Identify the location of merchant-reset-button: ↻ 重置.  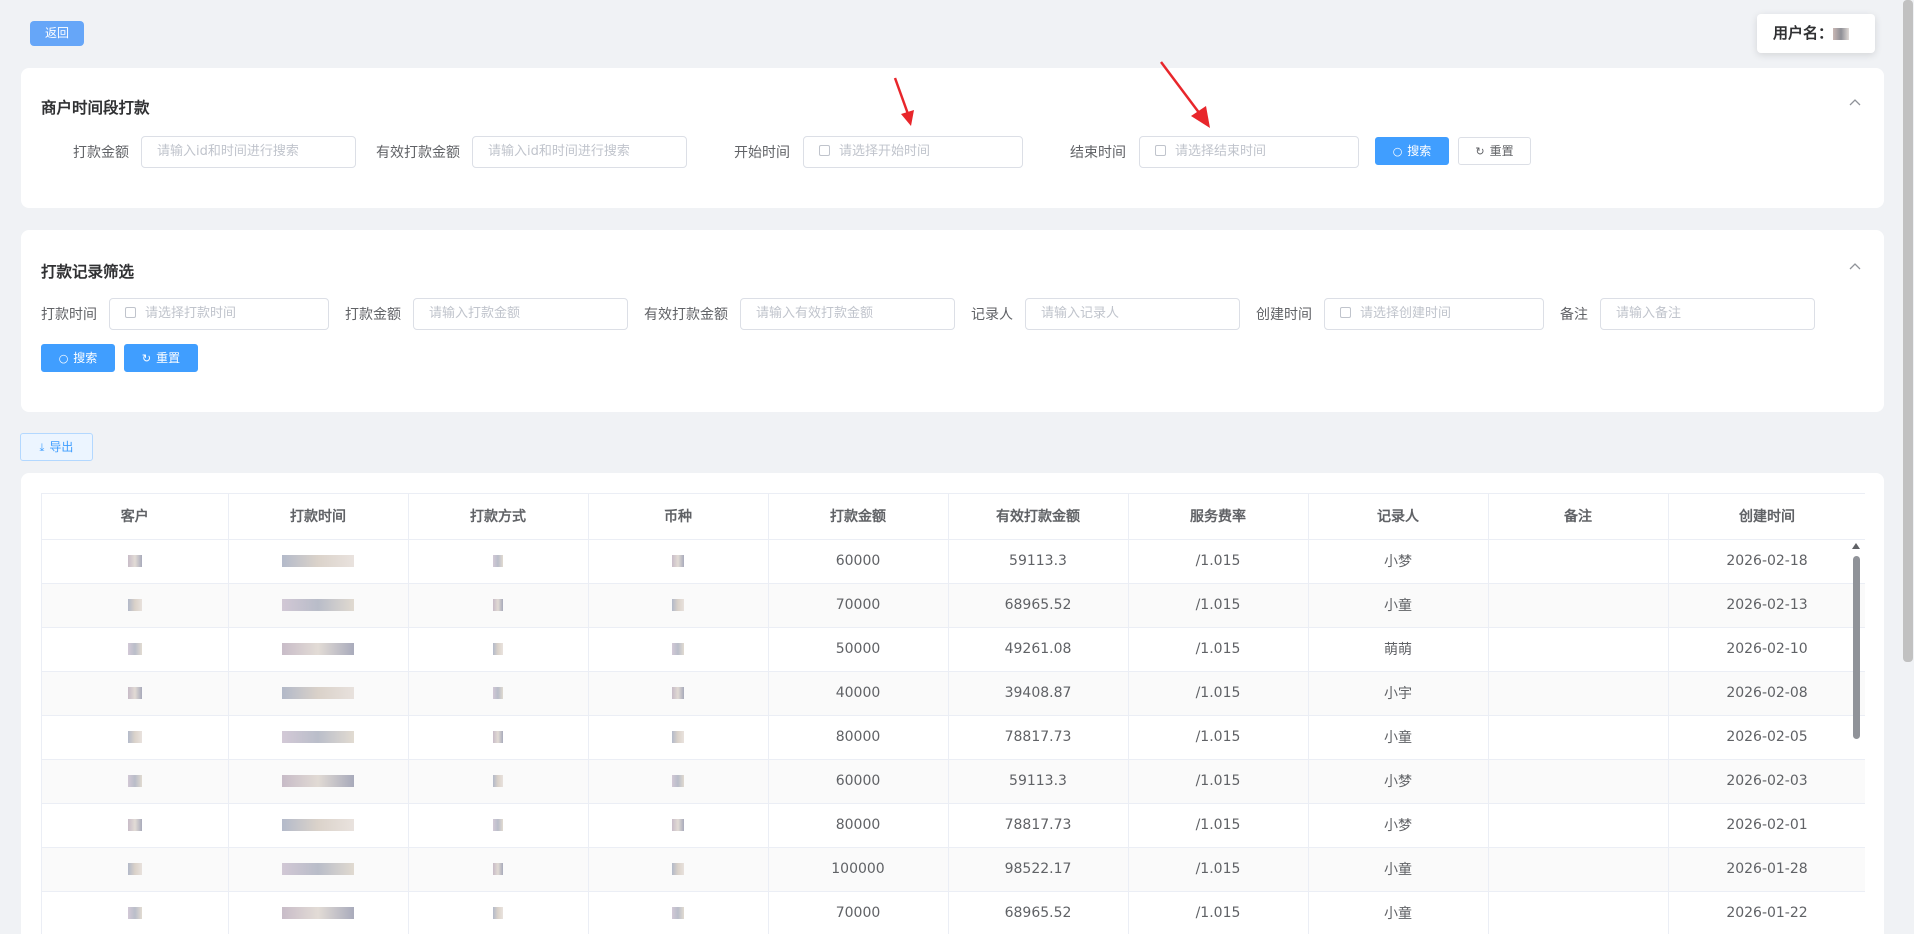
(1494, 151).